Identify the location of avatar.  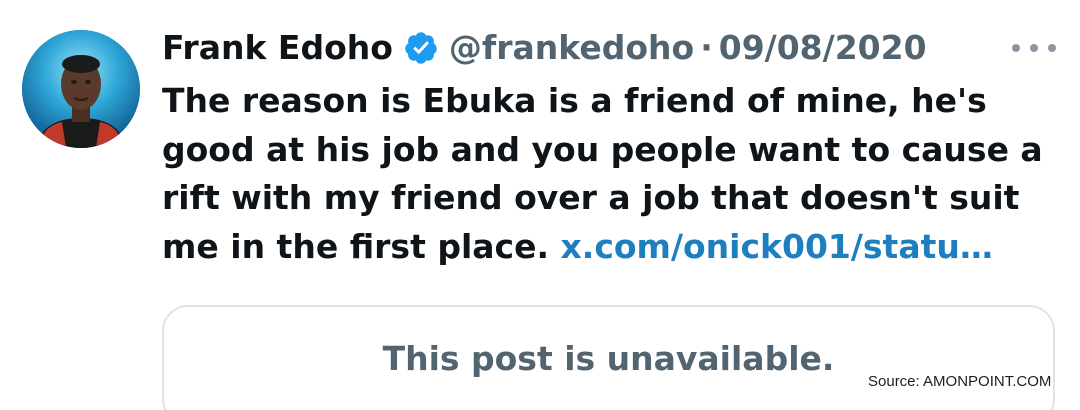
(81, 89).